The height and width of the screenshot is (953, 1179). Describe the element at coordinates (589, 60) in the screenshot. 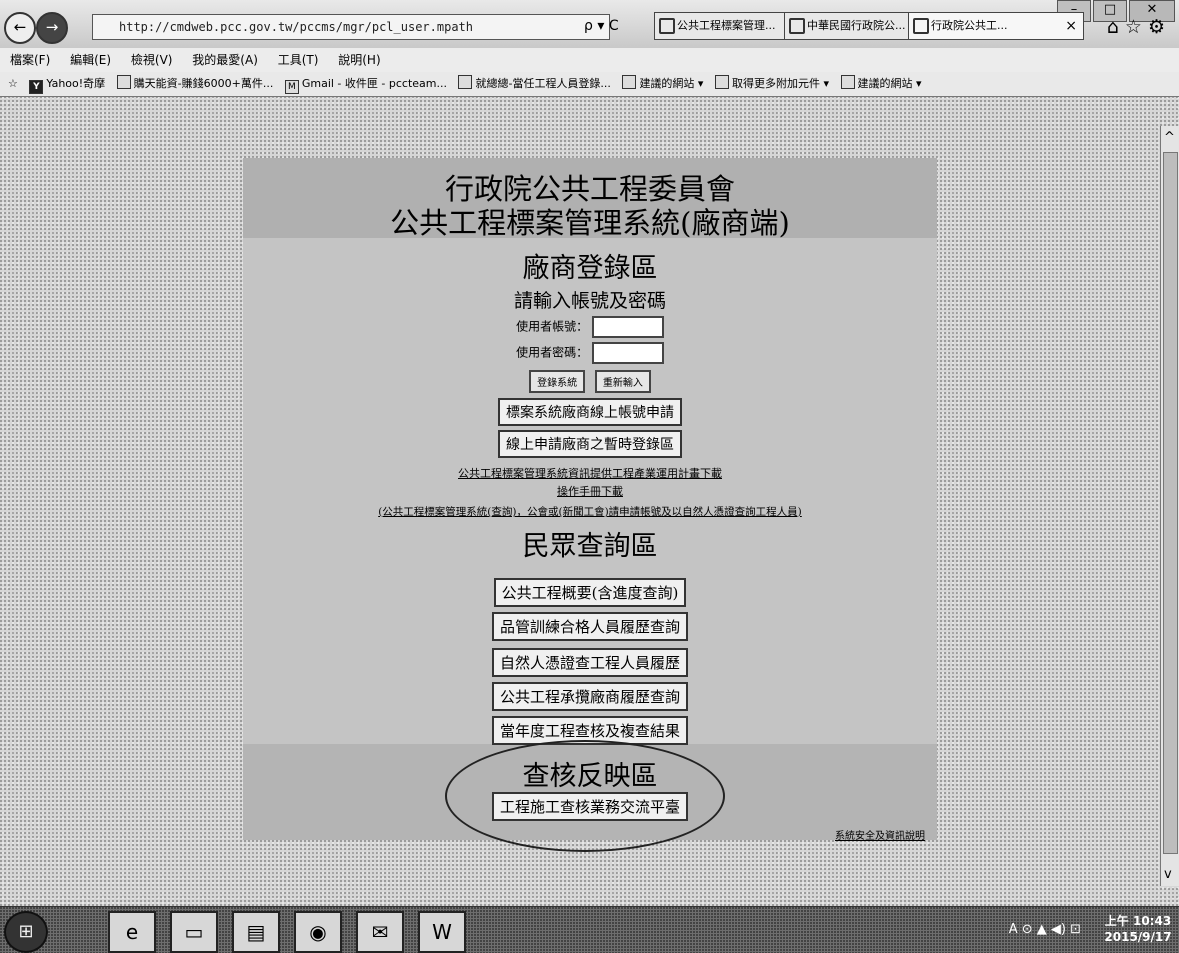

I see `menu-bar: 檔案(F) 編輯(E) 檢視(V) 我的最愛(A) 工具(T) 說明(H)` at that location.